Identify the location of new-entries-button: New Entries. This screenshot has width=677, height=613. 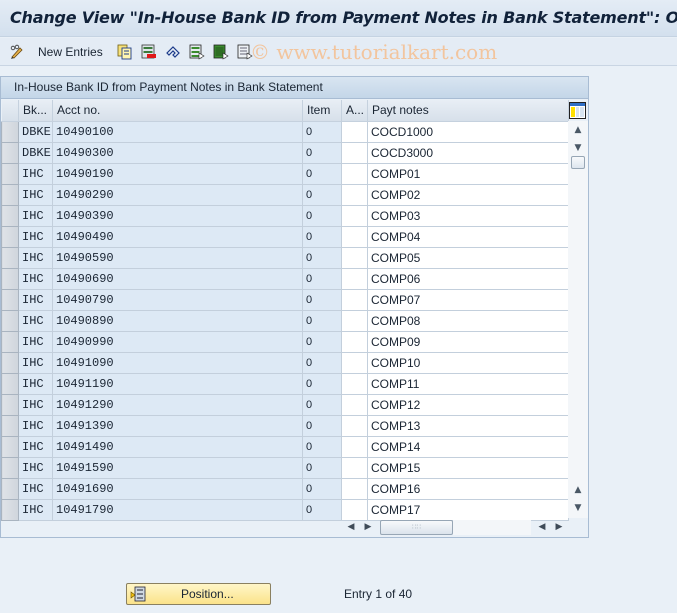
(70, 52).